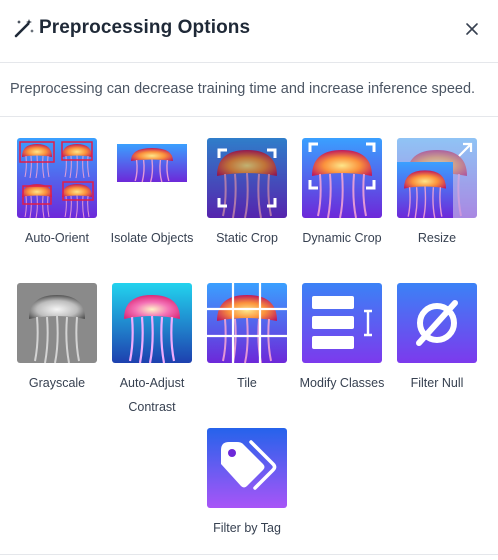 Image resolution: width=498 pixels, height=560 pixels. Describe the element at coordinates (24, 28) in the screenshot. I see `magic-wand-icon` at that location.